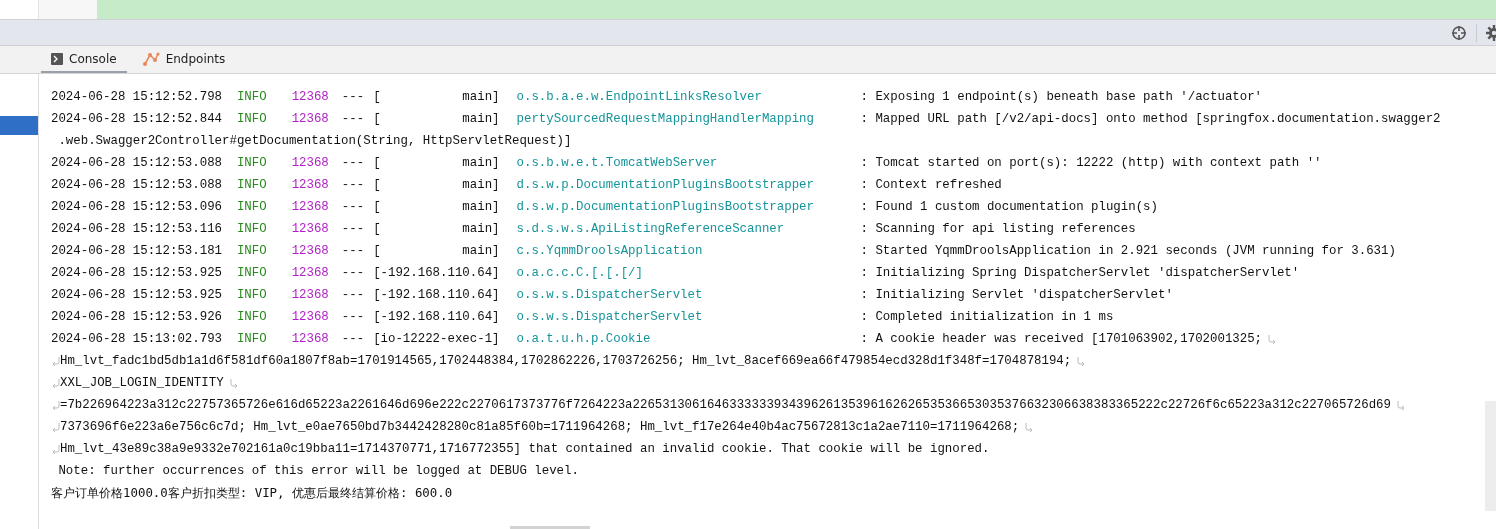 The image size is (1496, 529). Describe the element at coordinates (252, 493) in the screenshot. I see `program-output: 客户订单价格1000.0客户折扣类型: VIP, 优惠后最终结算价格: 600.0` at that location.